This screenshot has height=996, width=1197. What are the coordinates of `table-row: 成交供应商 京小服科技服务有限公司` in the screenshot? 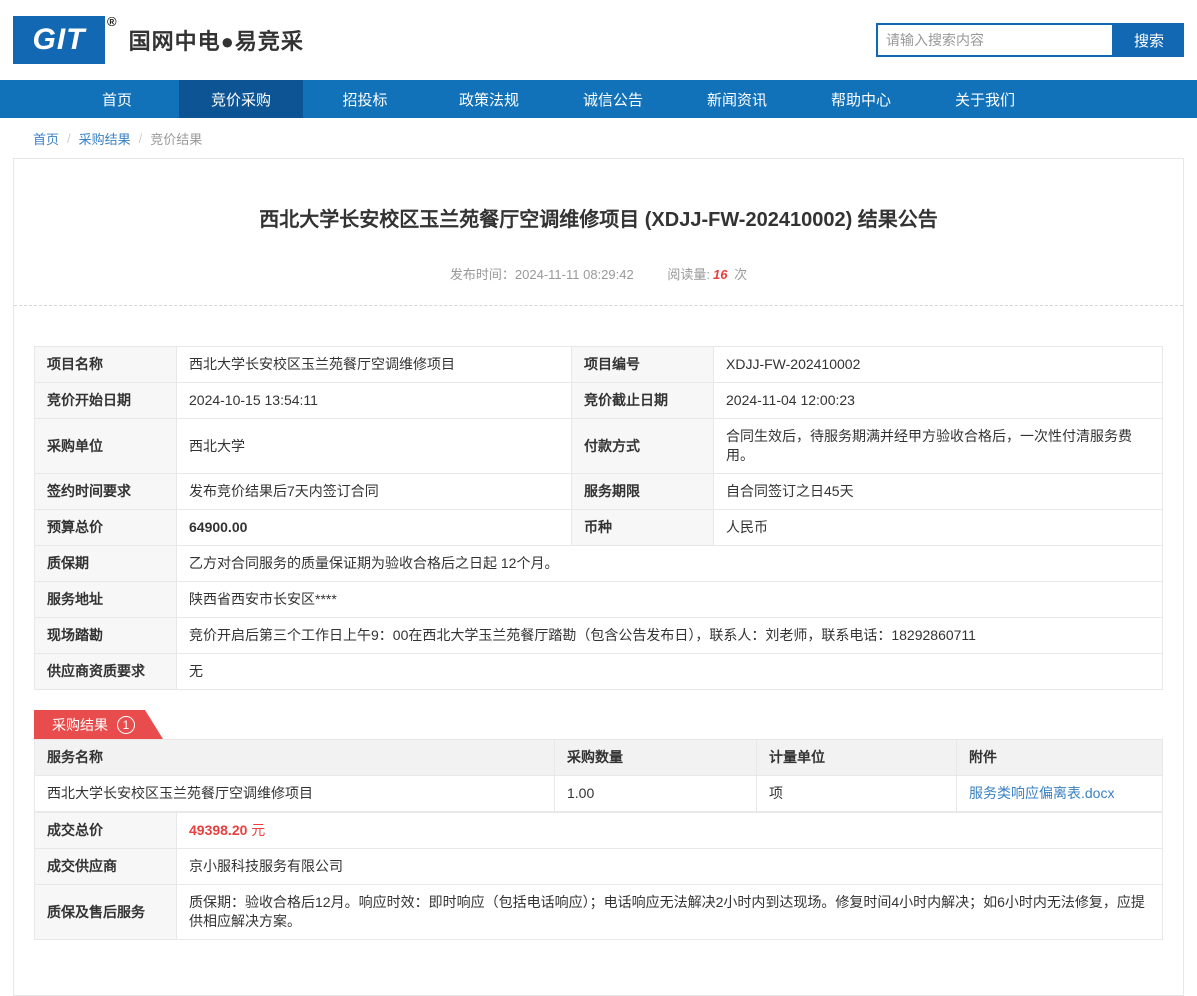 It's located at (598, 866).